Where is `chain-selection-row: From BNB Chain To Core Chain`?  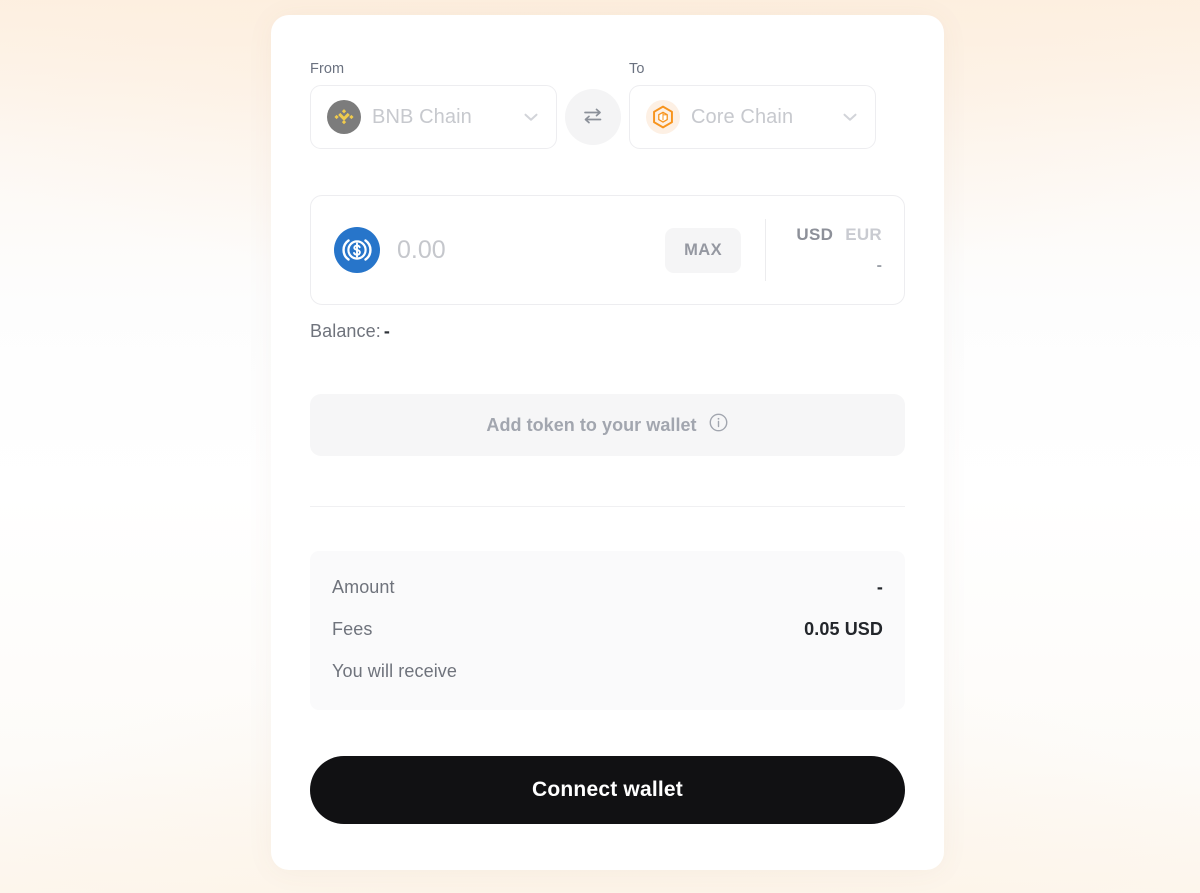
chain-selection-row: From BNB Chain To Core Chain is located at coordinates (607, 105).